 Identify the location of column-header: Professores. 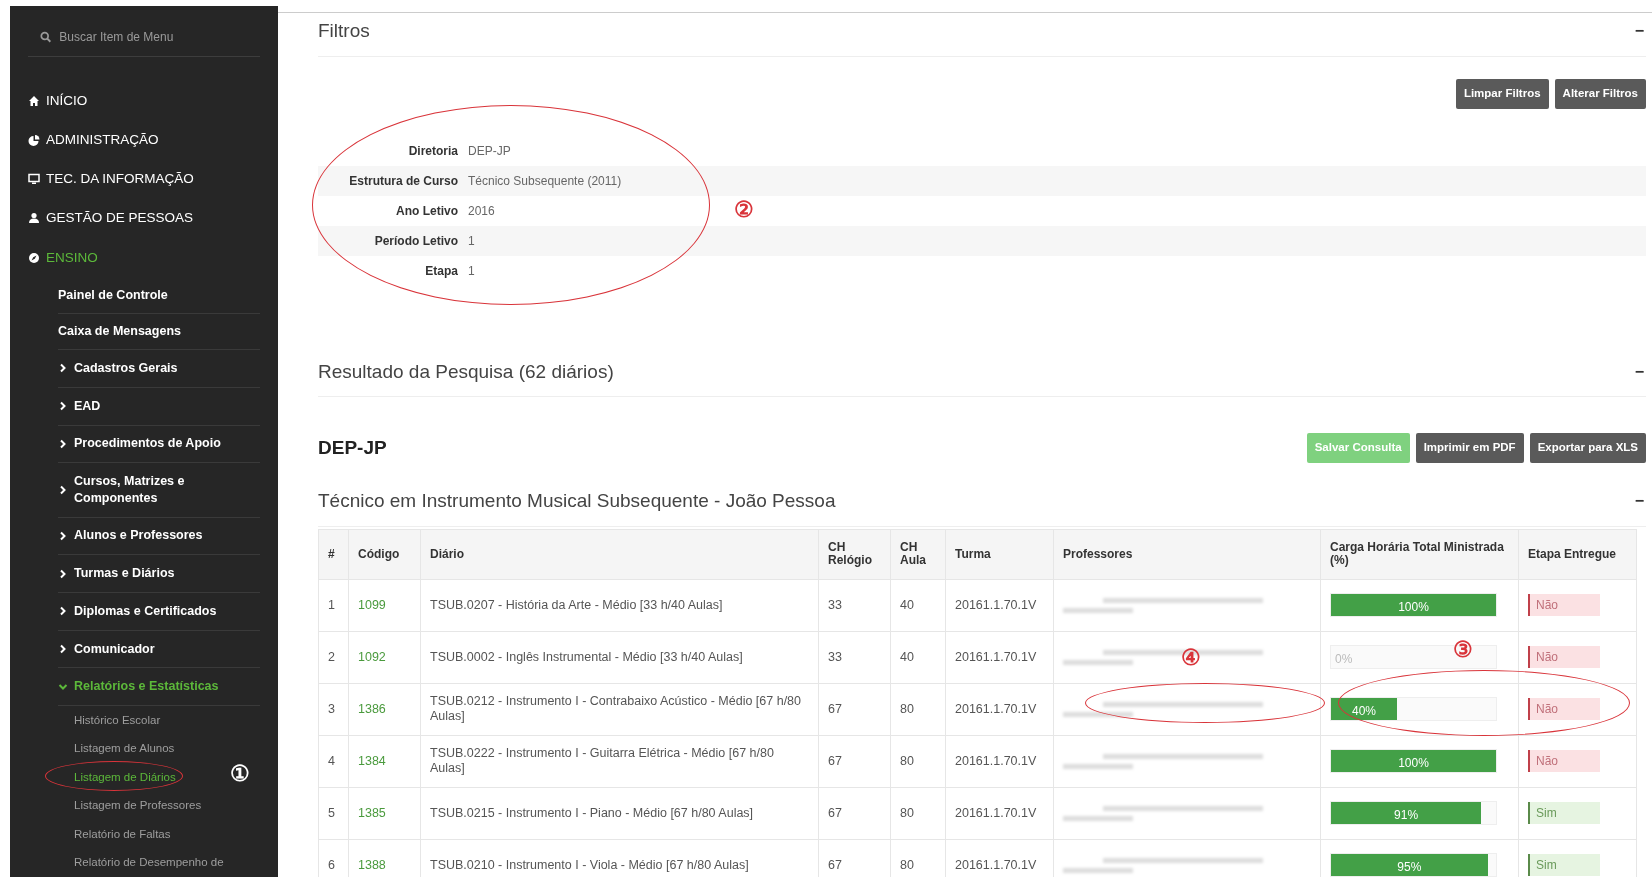
(1187, 554).